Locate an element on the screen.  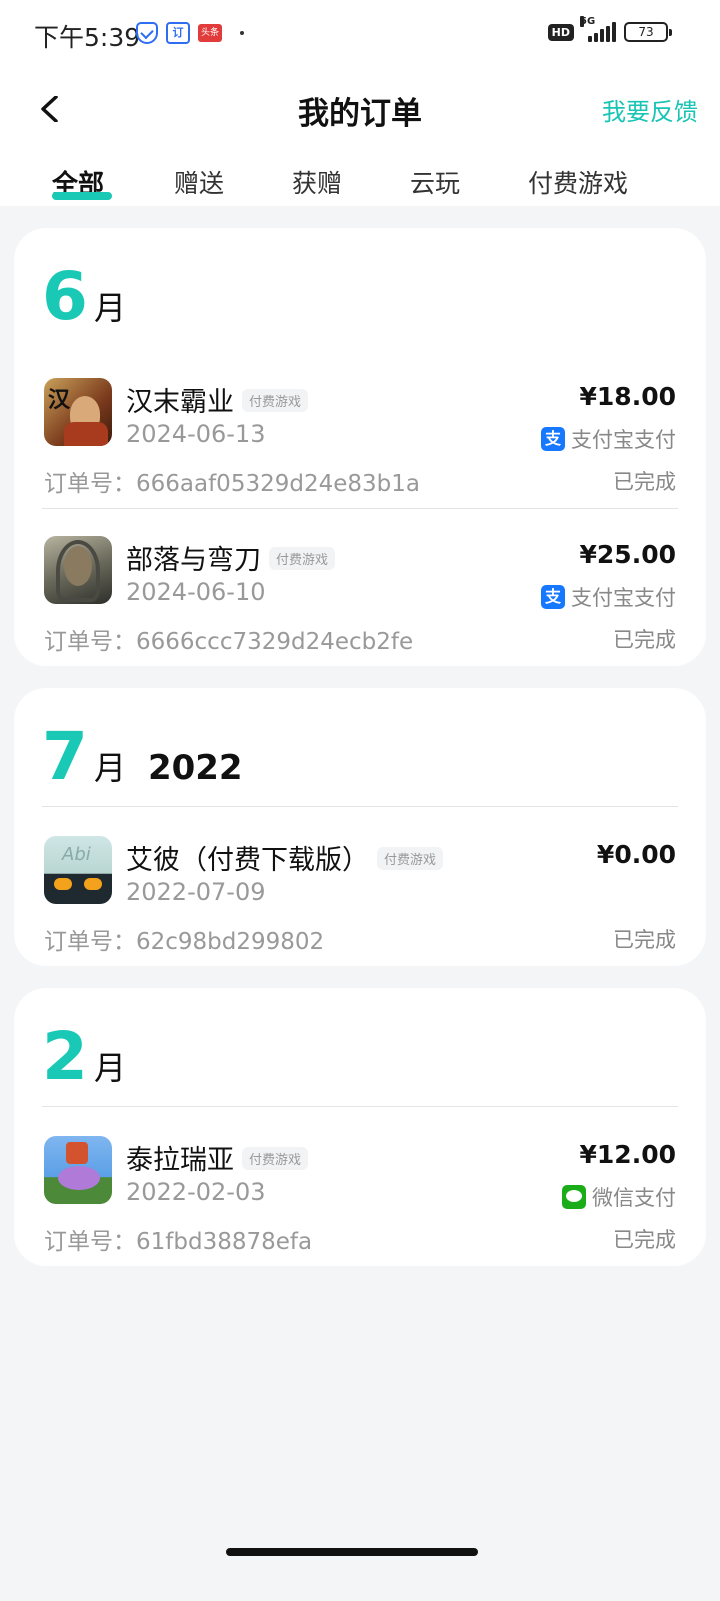
status-bar: 下午5:39 订 头条 HD 5G 73 is located at coordinates (360, 33).